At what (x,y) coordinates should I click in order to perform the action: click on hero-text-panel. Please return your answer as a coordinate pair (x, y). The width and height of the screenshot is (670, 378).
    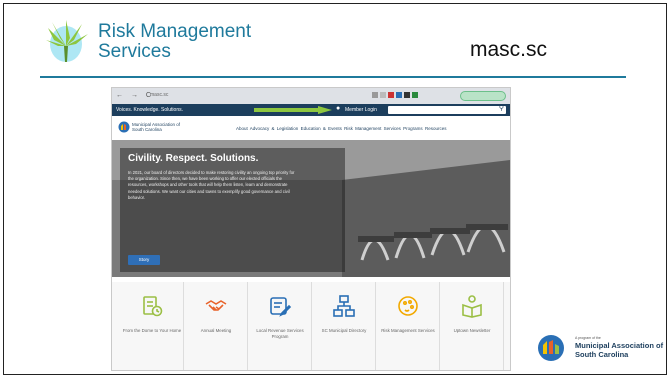
    Looking at the image, I should click on (232, 210).